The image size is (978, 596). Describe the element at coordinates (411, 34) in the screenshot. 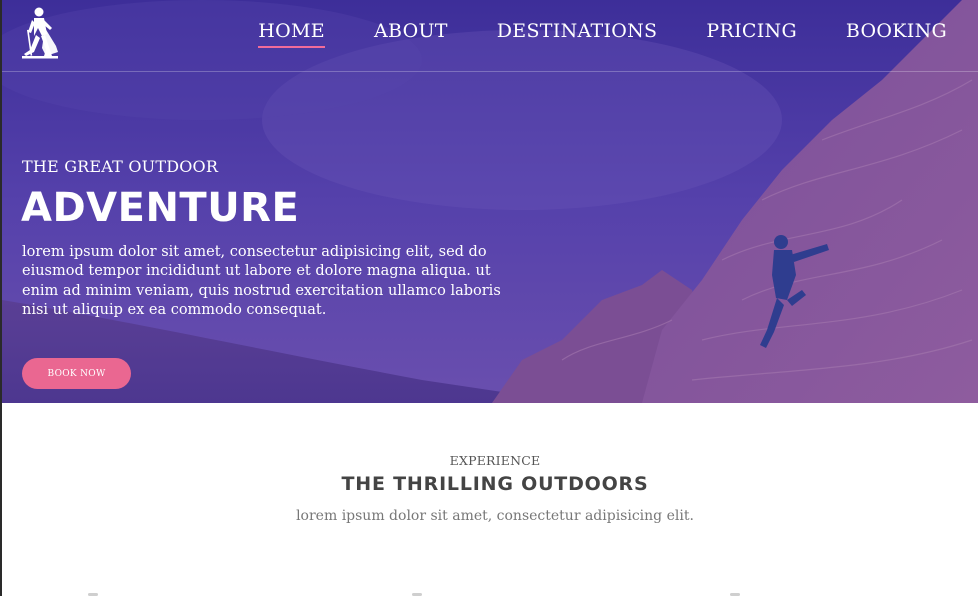

I see `nav-item-about: ABOUT` at that location.